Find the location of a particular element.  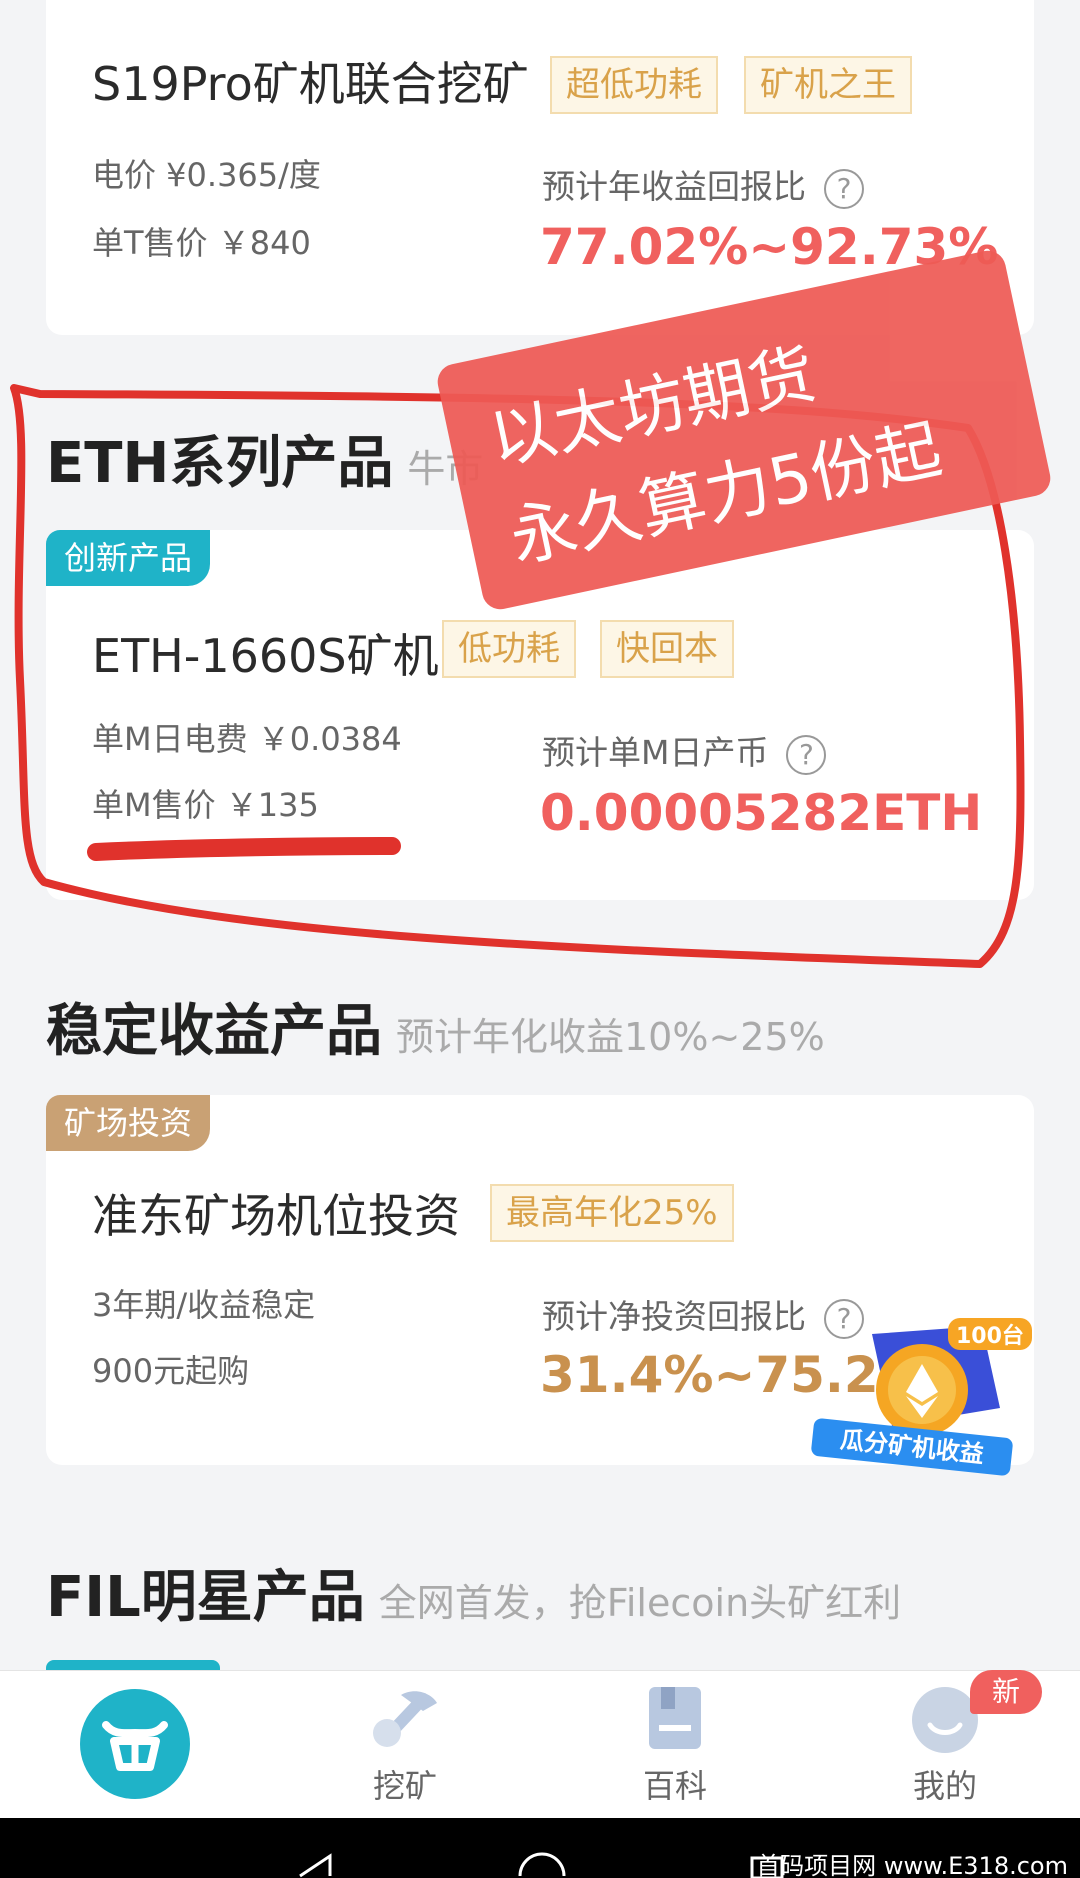

watermark: 首码项目网 www.E318.com is located at coordinates (912, 1865).